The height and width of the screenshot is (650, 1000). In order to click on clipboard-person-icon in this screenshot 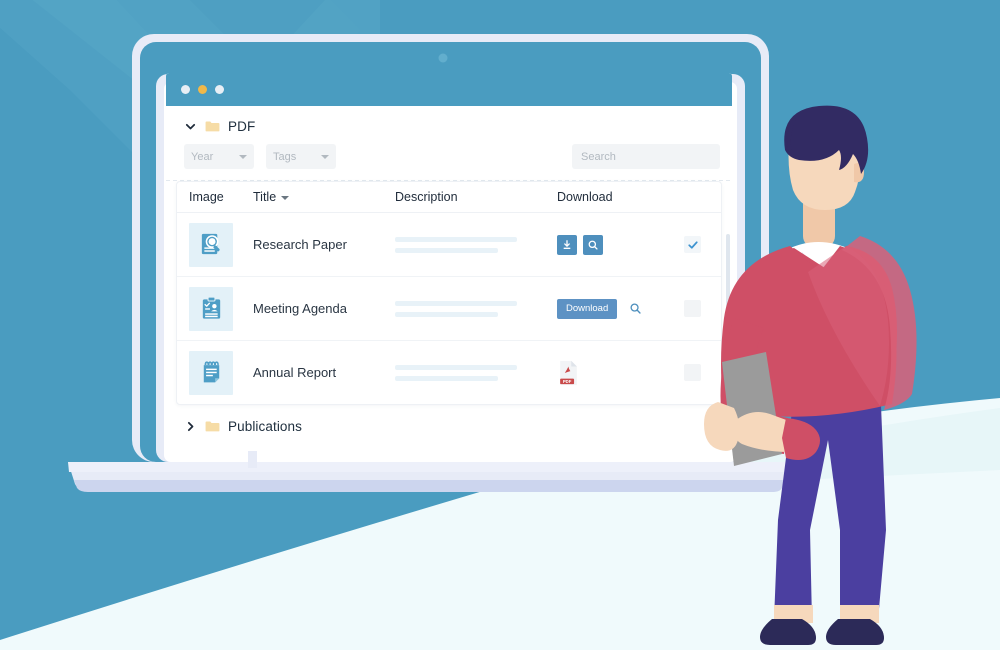, I will do `click(211, 308)`.